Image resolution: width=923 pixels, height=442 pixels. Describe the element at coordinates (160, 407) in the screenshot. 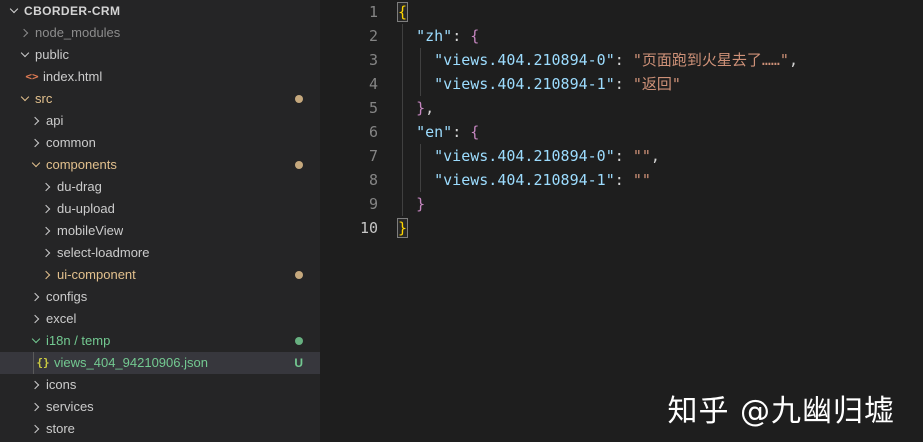

I see `sidebar-item-services: services` at that location.